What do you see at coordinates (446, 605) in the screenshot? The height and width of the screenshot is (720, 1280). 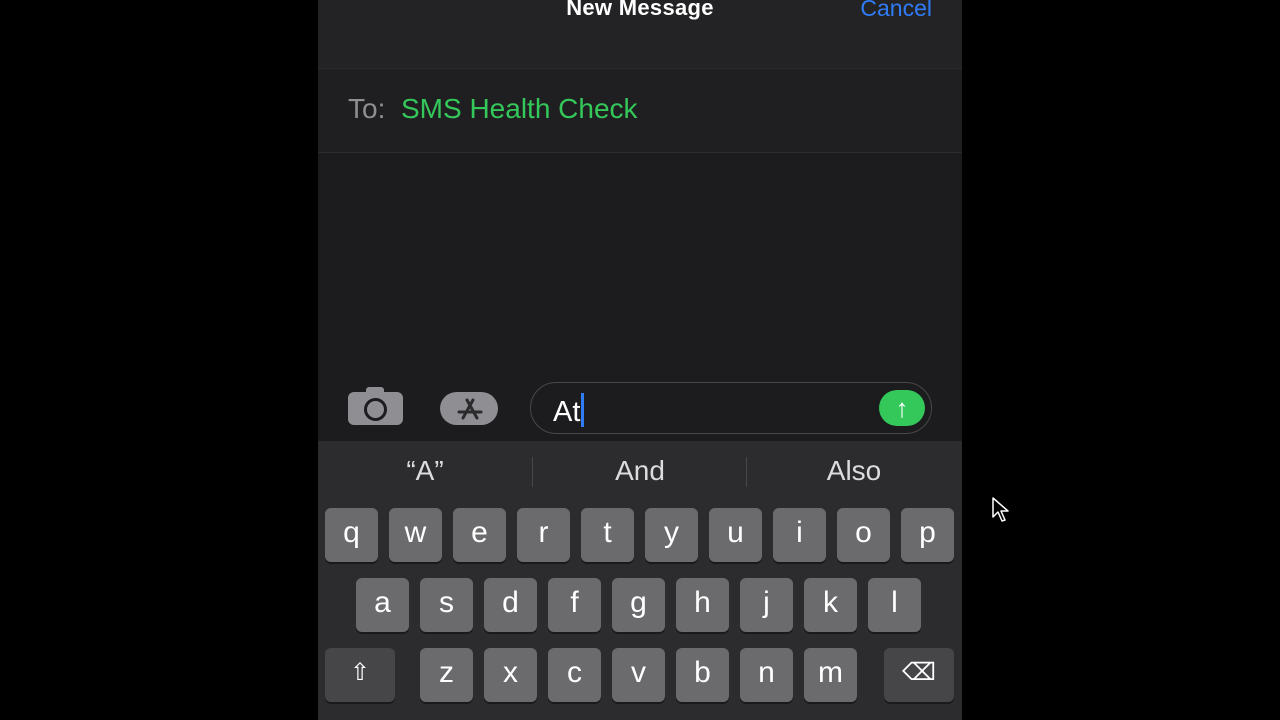 I see `key-s: s` at bounding box center [446, 605].